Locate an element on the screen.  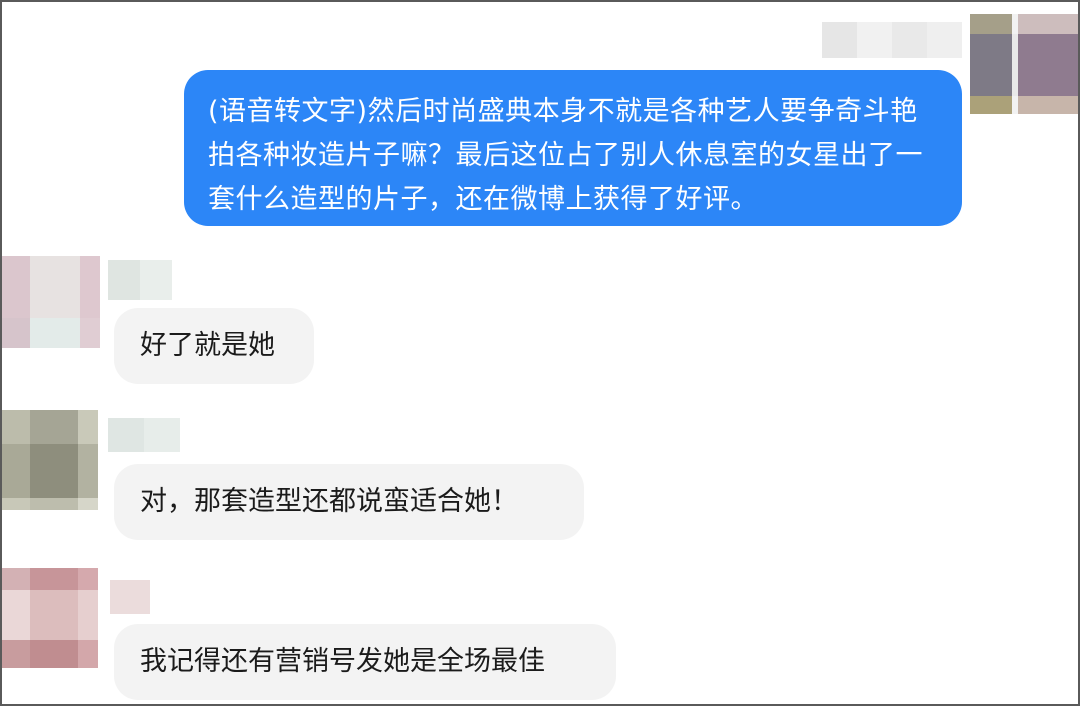
incoming-message-bubble: 对，那套造型还都说蛮适合她！ is located at coordinates (349, 502).